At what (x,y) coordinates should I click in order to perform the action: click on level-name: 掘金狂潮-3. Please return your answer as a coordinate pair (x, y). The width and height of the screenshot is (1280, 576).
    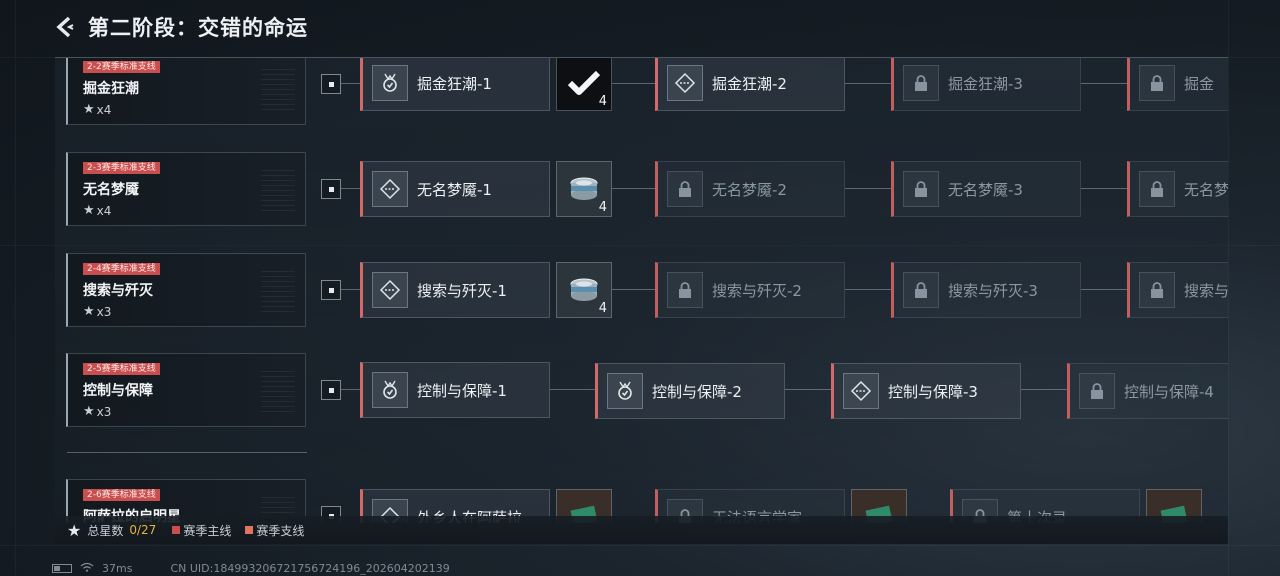
    Looking at the image, I should click on (985, 83).